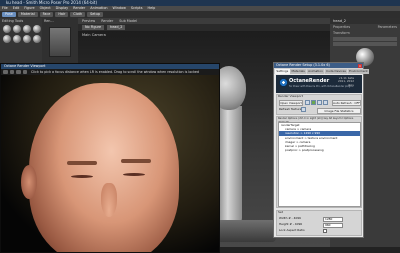  Describe the element at coordinates (95, 14) in the screenshot. I see `tab-setup: Setup` at that location.